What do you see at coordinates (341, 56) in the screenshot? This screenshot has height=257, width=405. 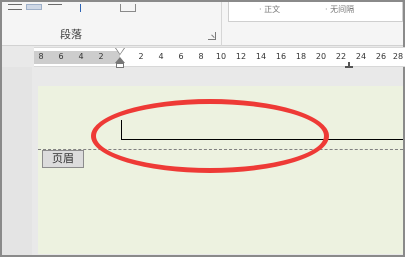 I see `ruler-tick: 22` at bounding box center [341, 56].